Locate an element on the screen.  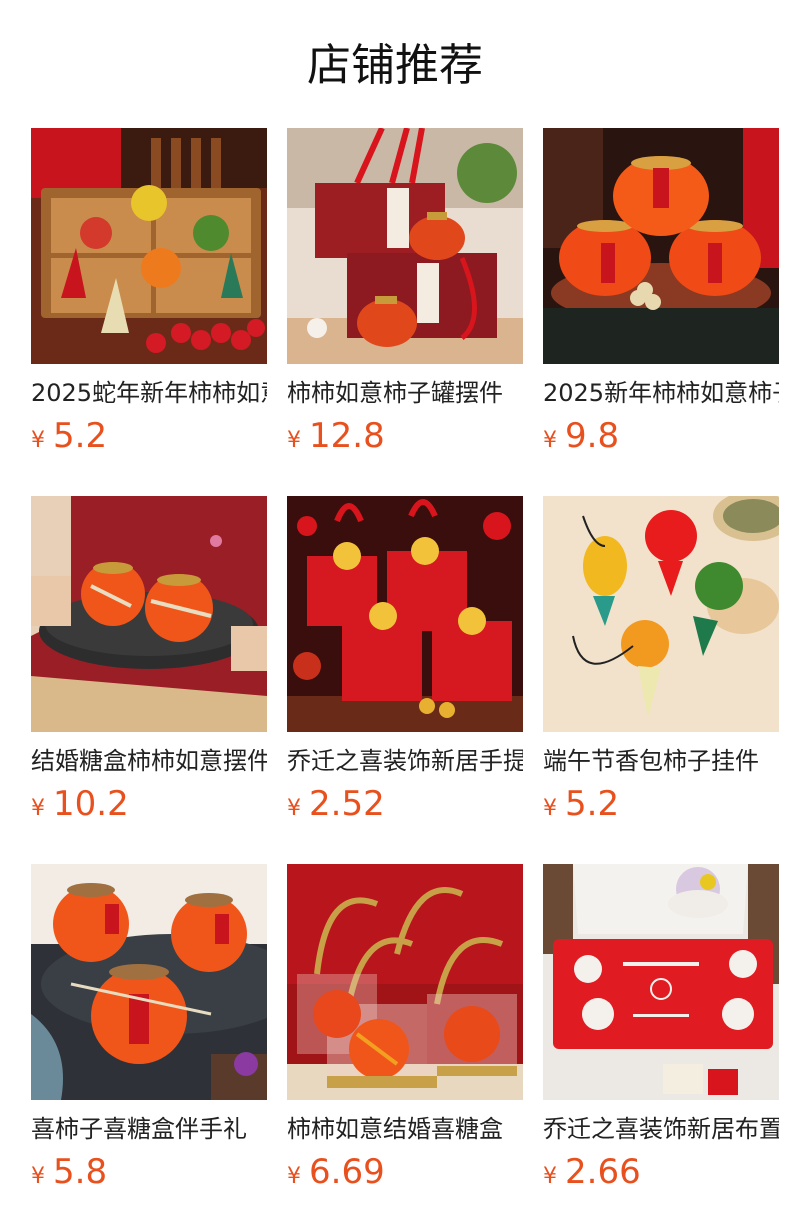
product-name: 2025新年柿柿如意柿子 is located at coordinates (661, 393).